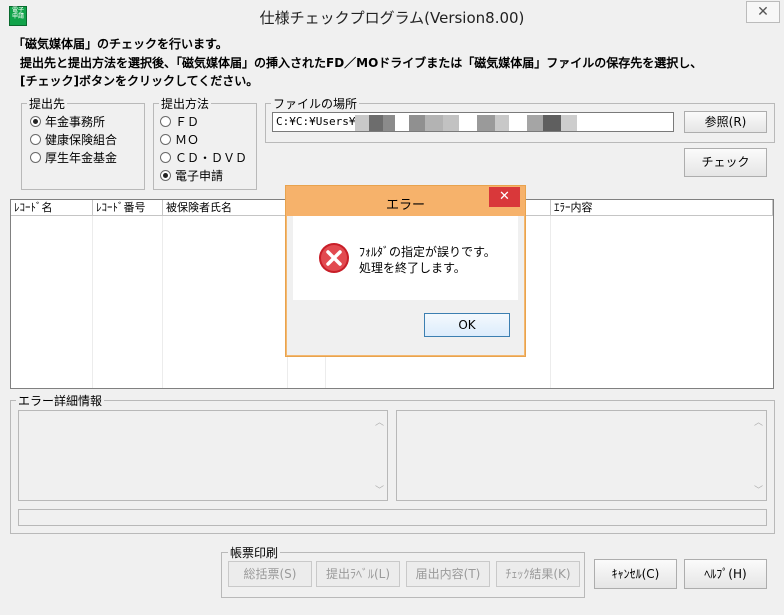  Describe the element at coordinates (139, 81) in the screenshot. I see `instruction-line-3: [チェック]ボタンをクリックしてください。` at that location.